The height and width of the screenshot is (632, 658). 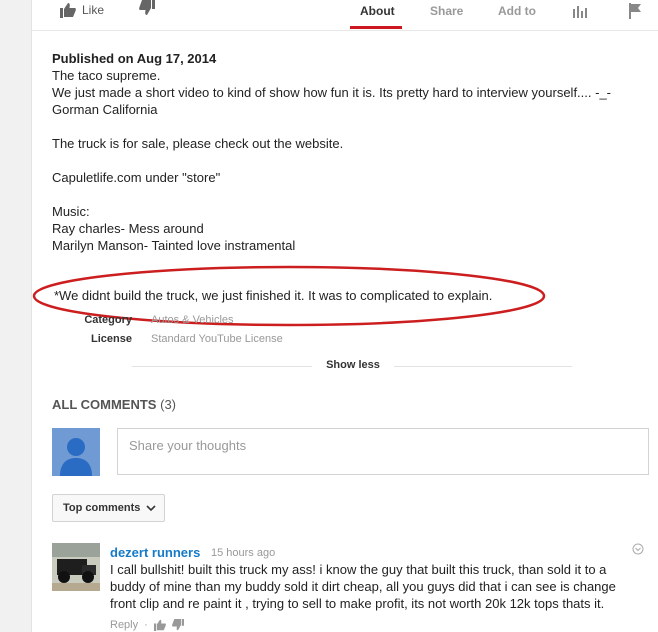 What do you see at coordinates (168, 404) in the screenshot?
I see `comments-count: (3)` at bounding box center [168, 404].